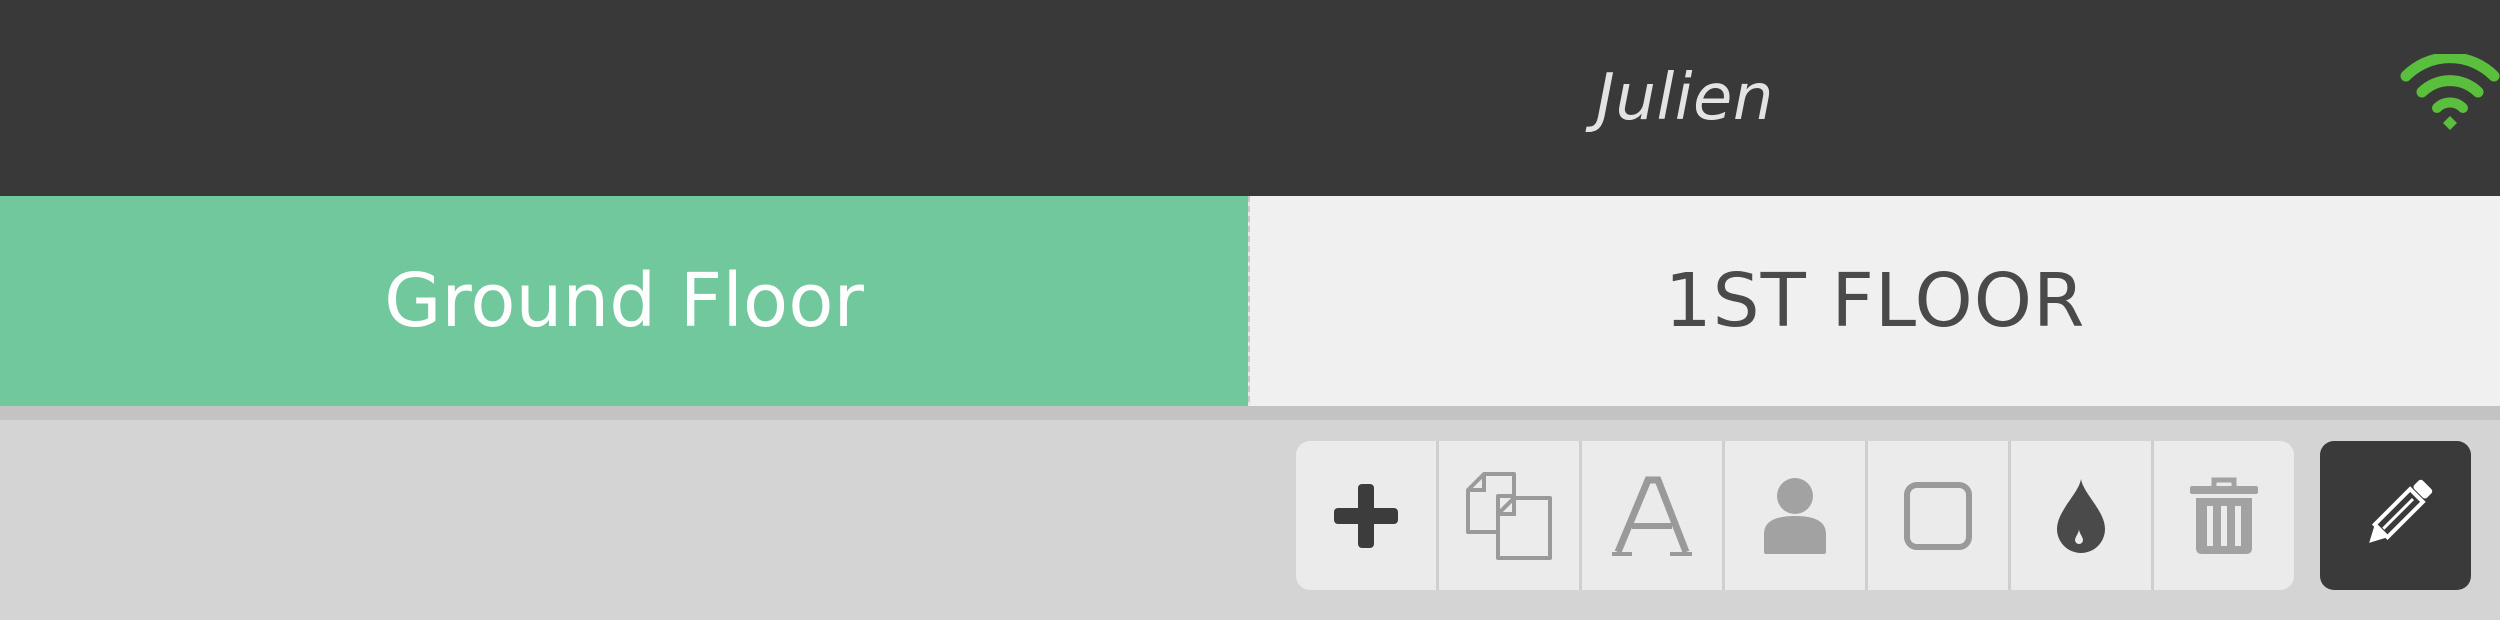  I want to click on edit-mode-button, so click(2395, 515).